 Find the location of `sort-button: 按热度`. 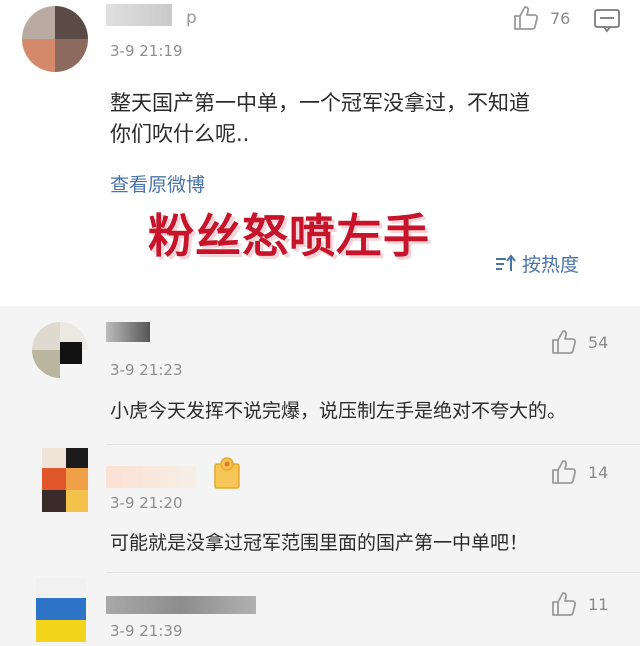

sort-button: 按热度 is located at coordinates (536, 263).